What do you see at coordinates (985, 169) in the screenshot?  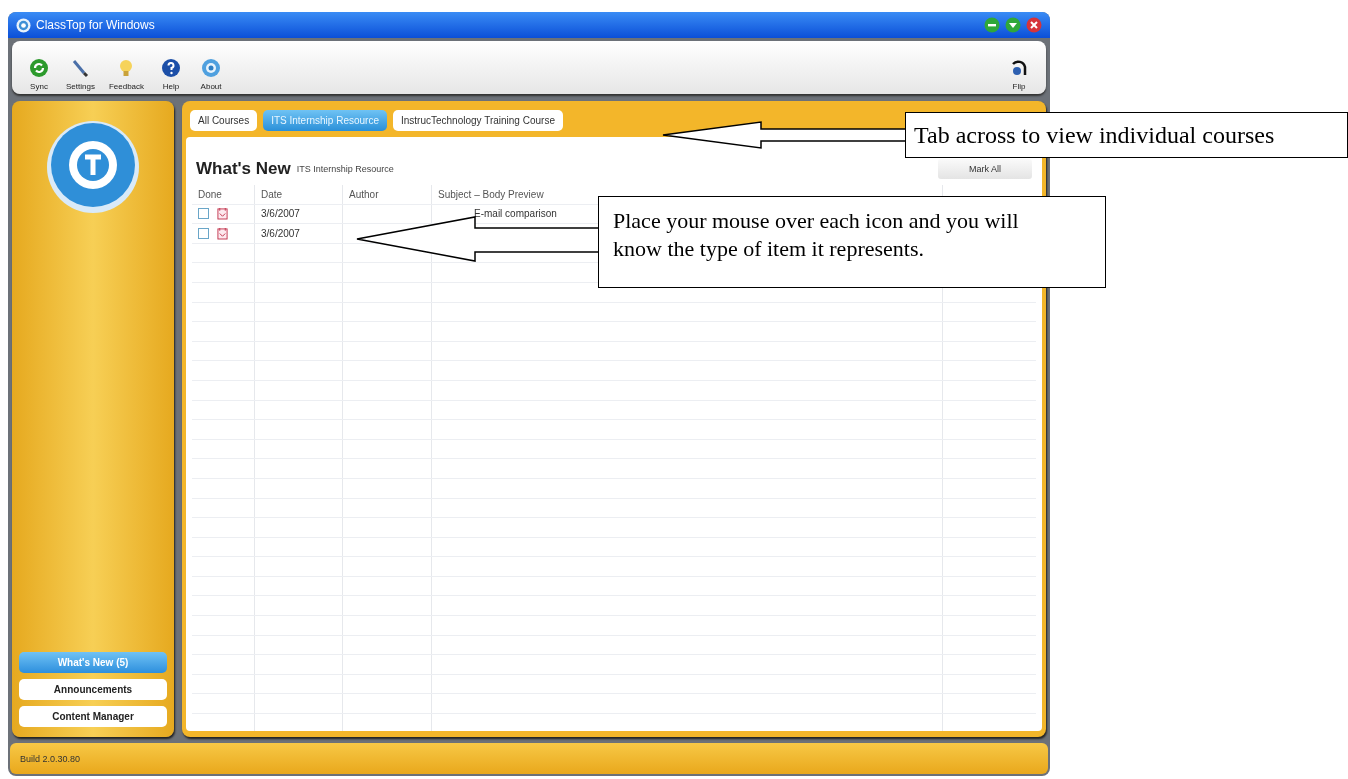 I see `mark-all-button: Mark All` at bounding box center [985, 169].